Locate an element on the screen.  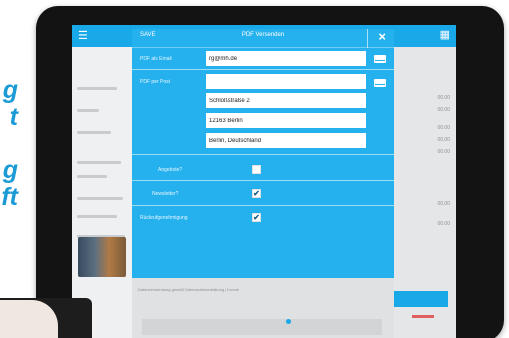
email-label: PDF als Email is located at coordinates (156, 59).